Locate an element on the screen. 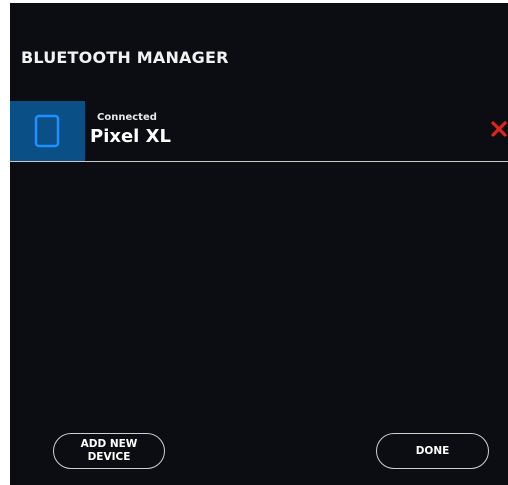 The image size is (508, 485). device-name: Pixel XL is located at coordinates (130, 136).